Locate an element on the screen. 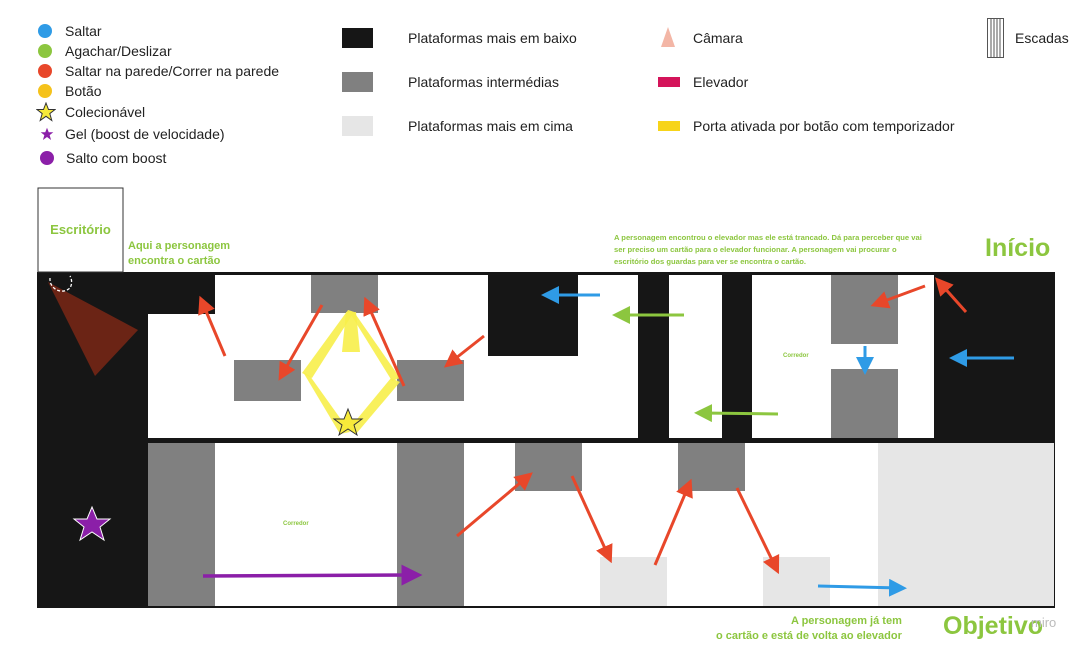 The width and height of the screenshot is (1085, 653). upper-corridor-label: Corredor is located at coordinates (796, 356).